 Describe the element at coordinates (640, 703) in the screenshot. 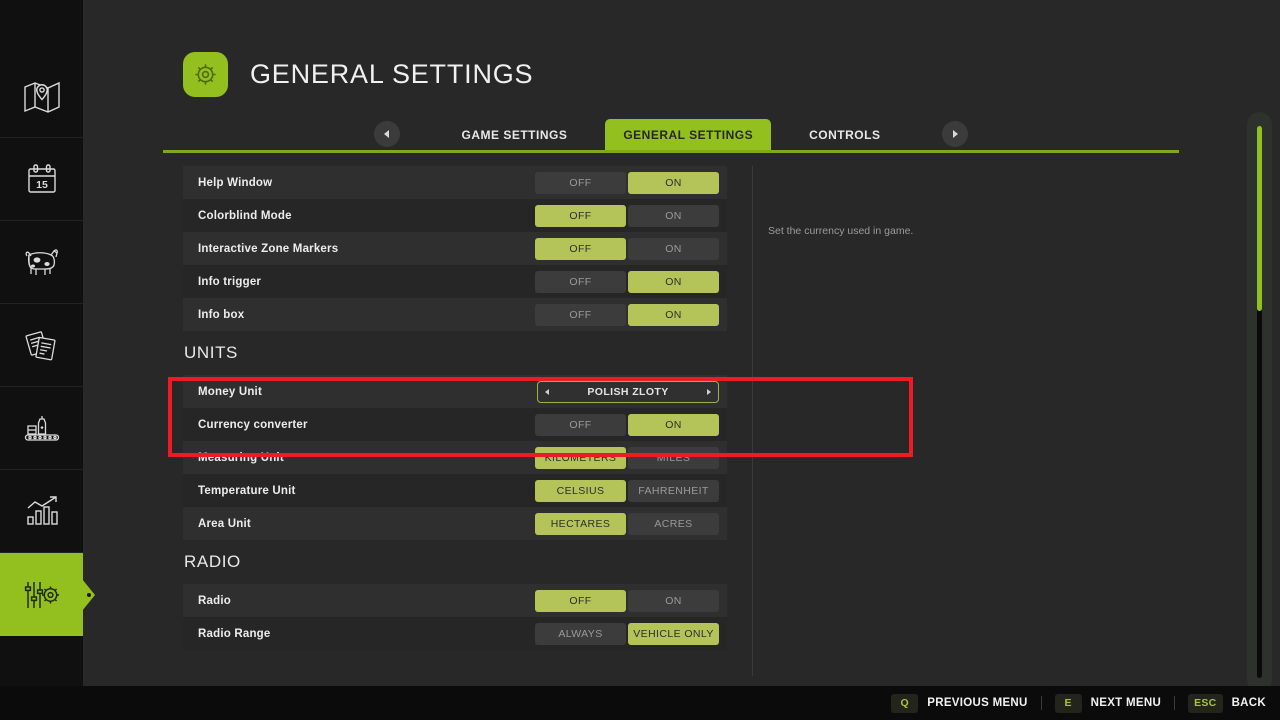

I see `bottom-hint-bar: Q PREVIOUS MENU E NEXT MENU ESC BACK` at that location.